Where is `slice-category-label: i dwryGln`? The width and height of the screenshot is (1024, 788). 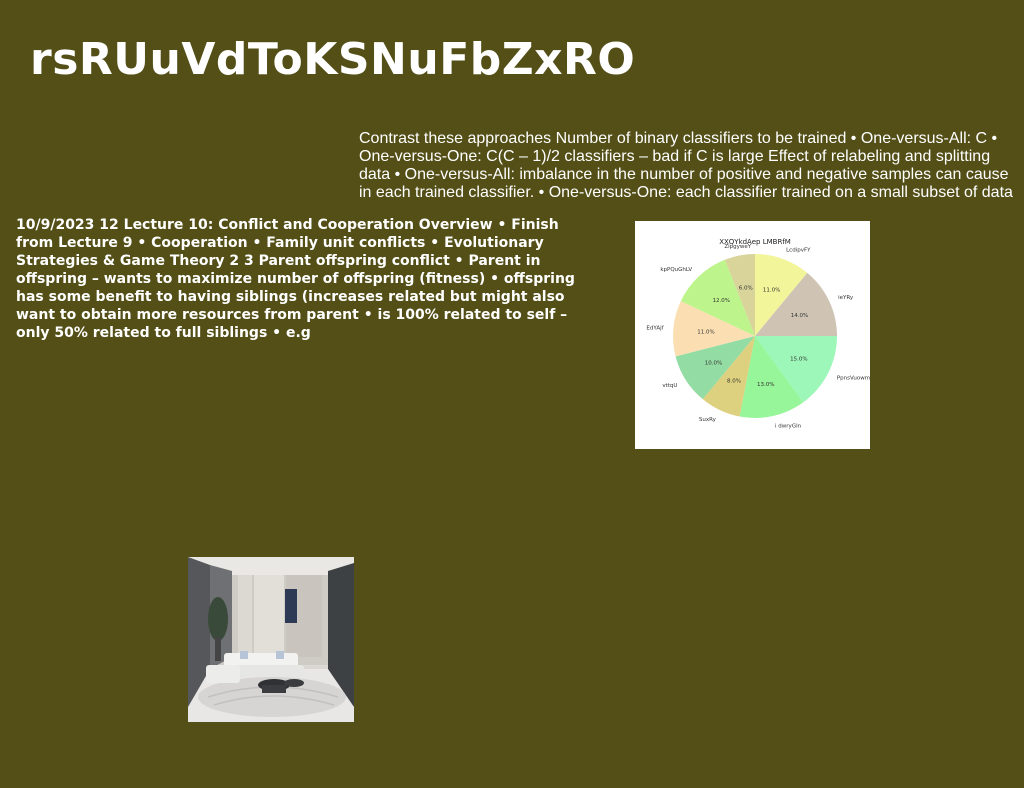 slice-category-label: i dwryGln is located at coordinates (788, 427).